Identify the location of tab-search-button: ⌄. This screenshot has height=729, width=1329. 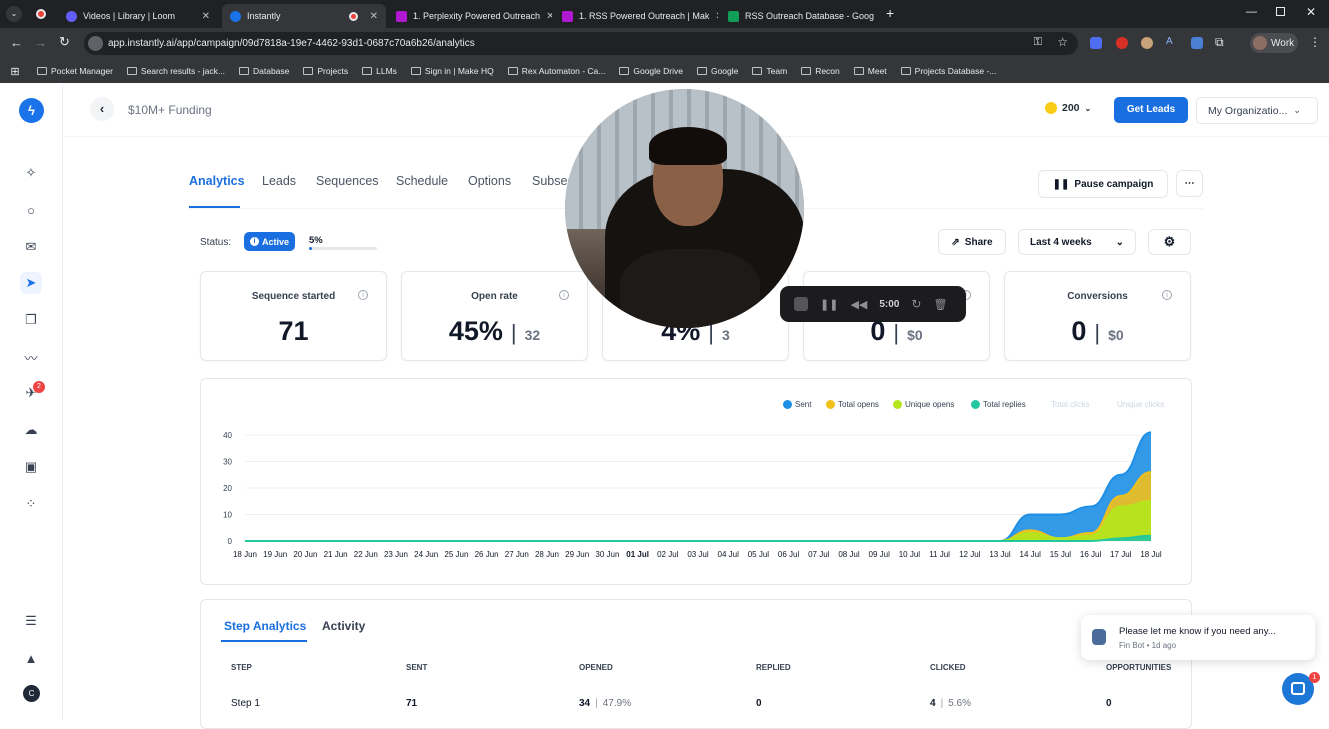
(14, 14).